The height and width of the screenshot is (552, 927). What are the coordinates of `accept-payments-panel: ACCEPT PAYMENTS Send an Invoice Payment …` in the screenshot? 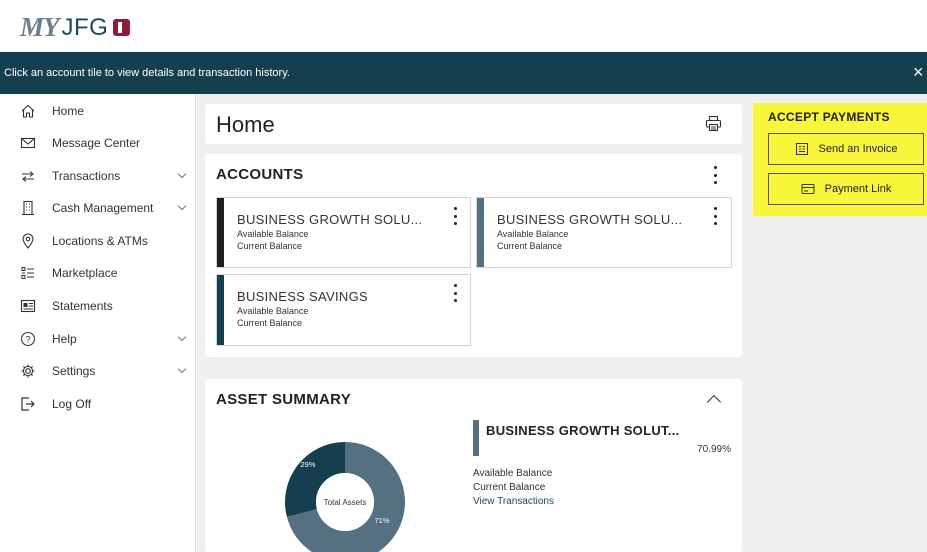 It's located at (840, 159).